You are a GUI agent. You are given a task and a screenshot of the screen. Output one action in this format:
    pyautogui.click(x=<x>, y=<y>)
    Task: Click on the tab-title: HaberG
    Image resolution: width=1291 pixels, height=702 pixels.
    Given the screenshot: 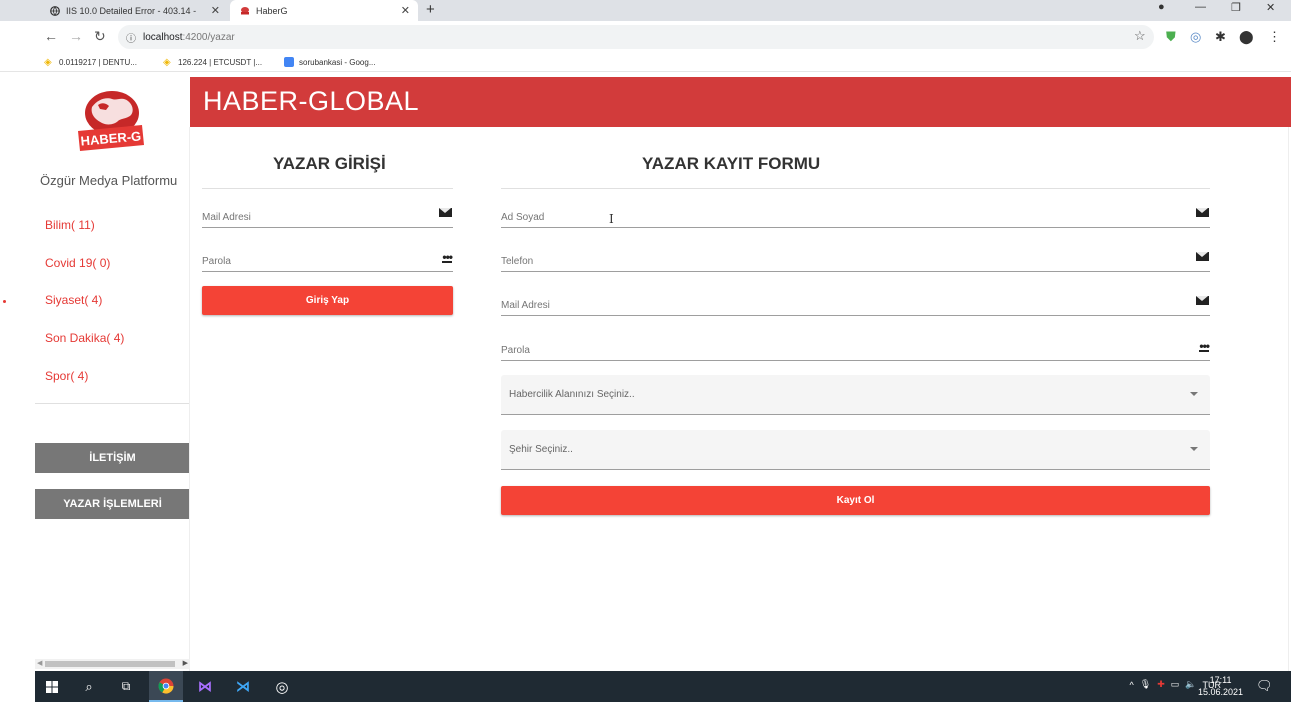 What is the action you would take?
    pyautogui.click(x=272, y=10)
    